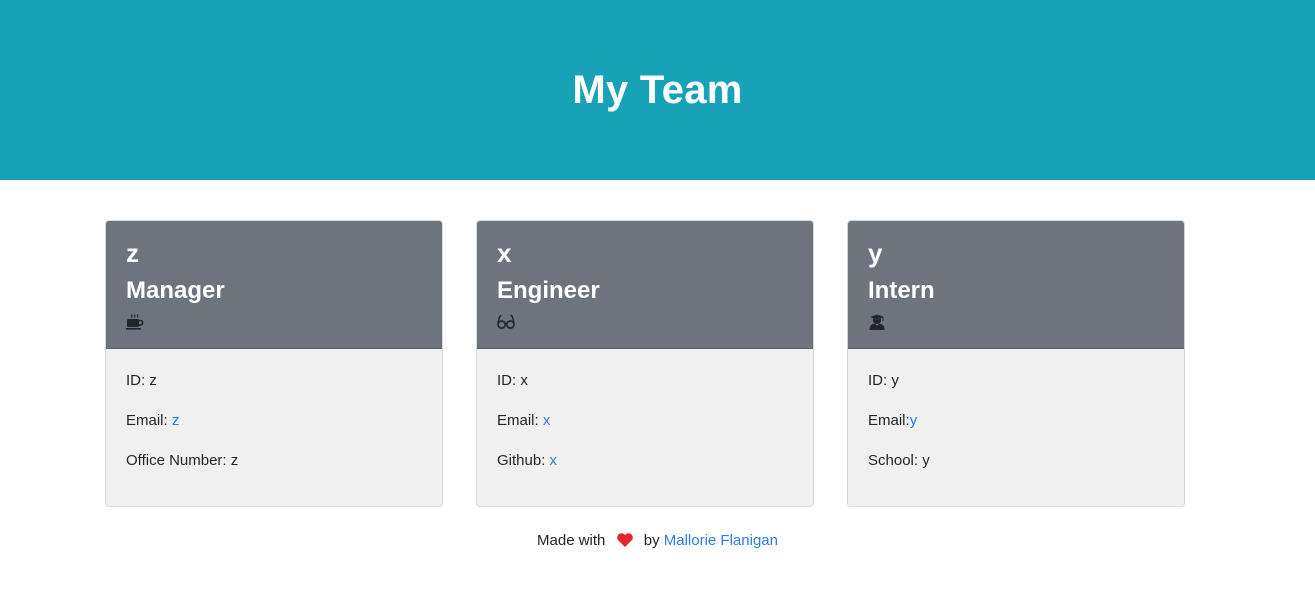 The width and height of the screenshot is (1315, 610). I want to click on employee-name: y, so click(875, 253).